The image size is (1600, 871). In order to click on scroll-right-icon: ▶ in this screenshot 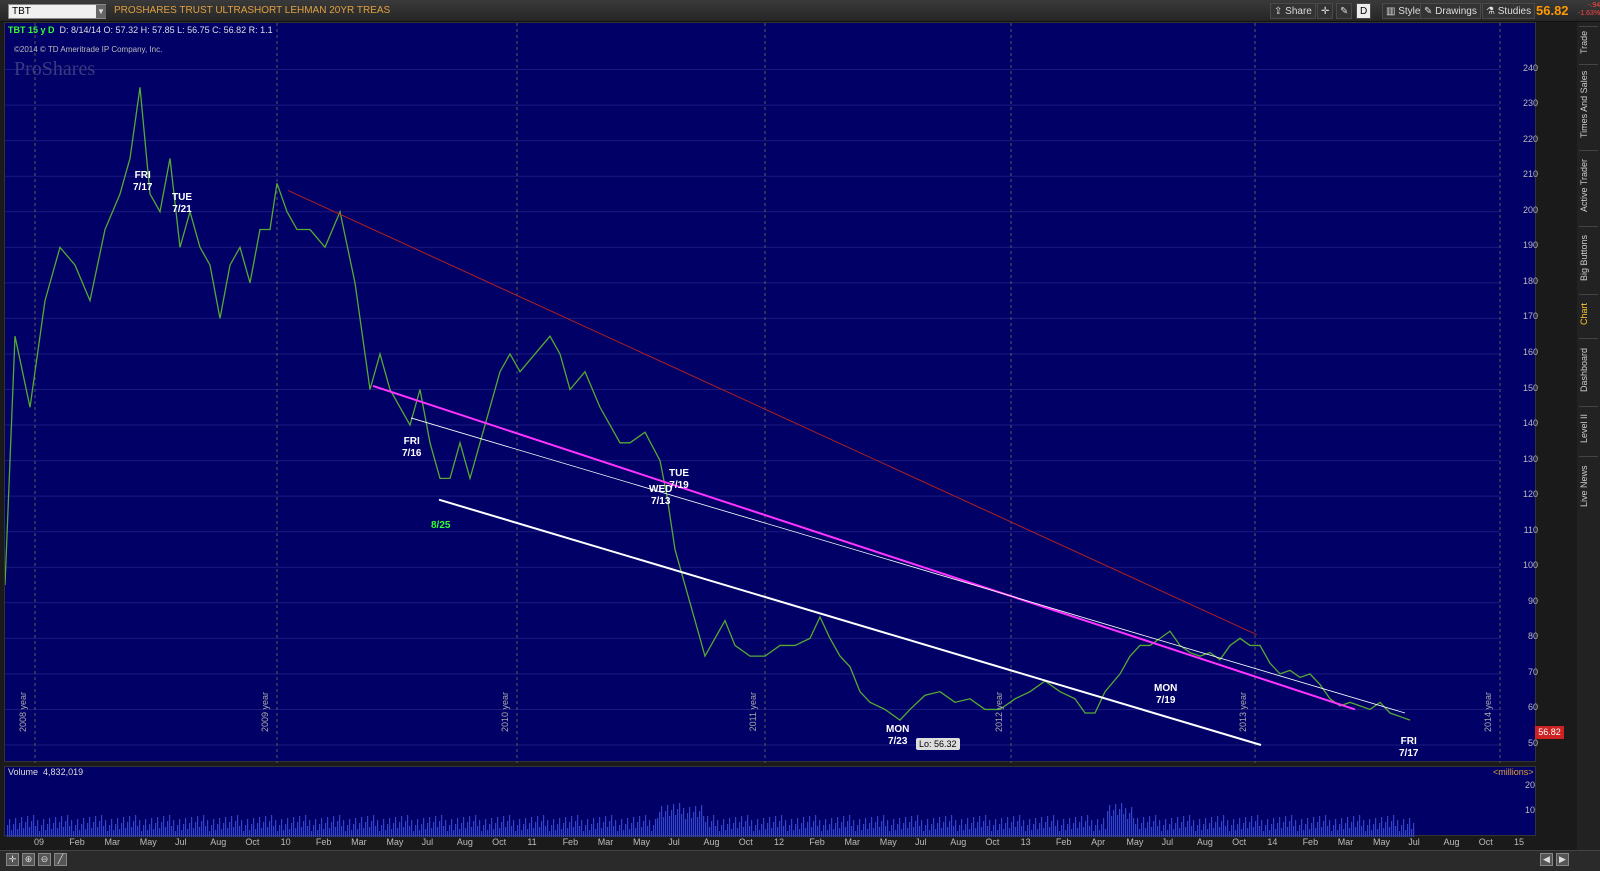, I will do `click(1562, 859)`.